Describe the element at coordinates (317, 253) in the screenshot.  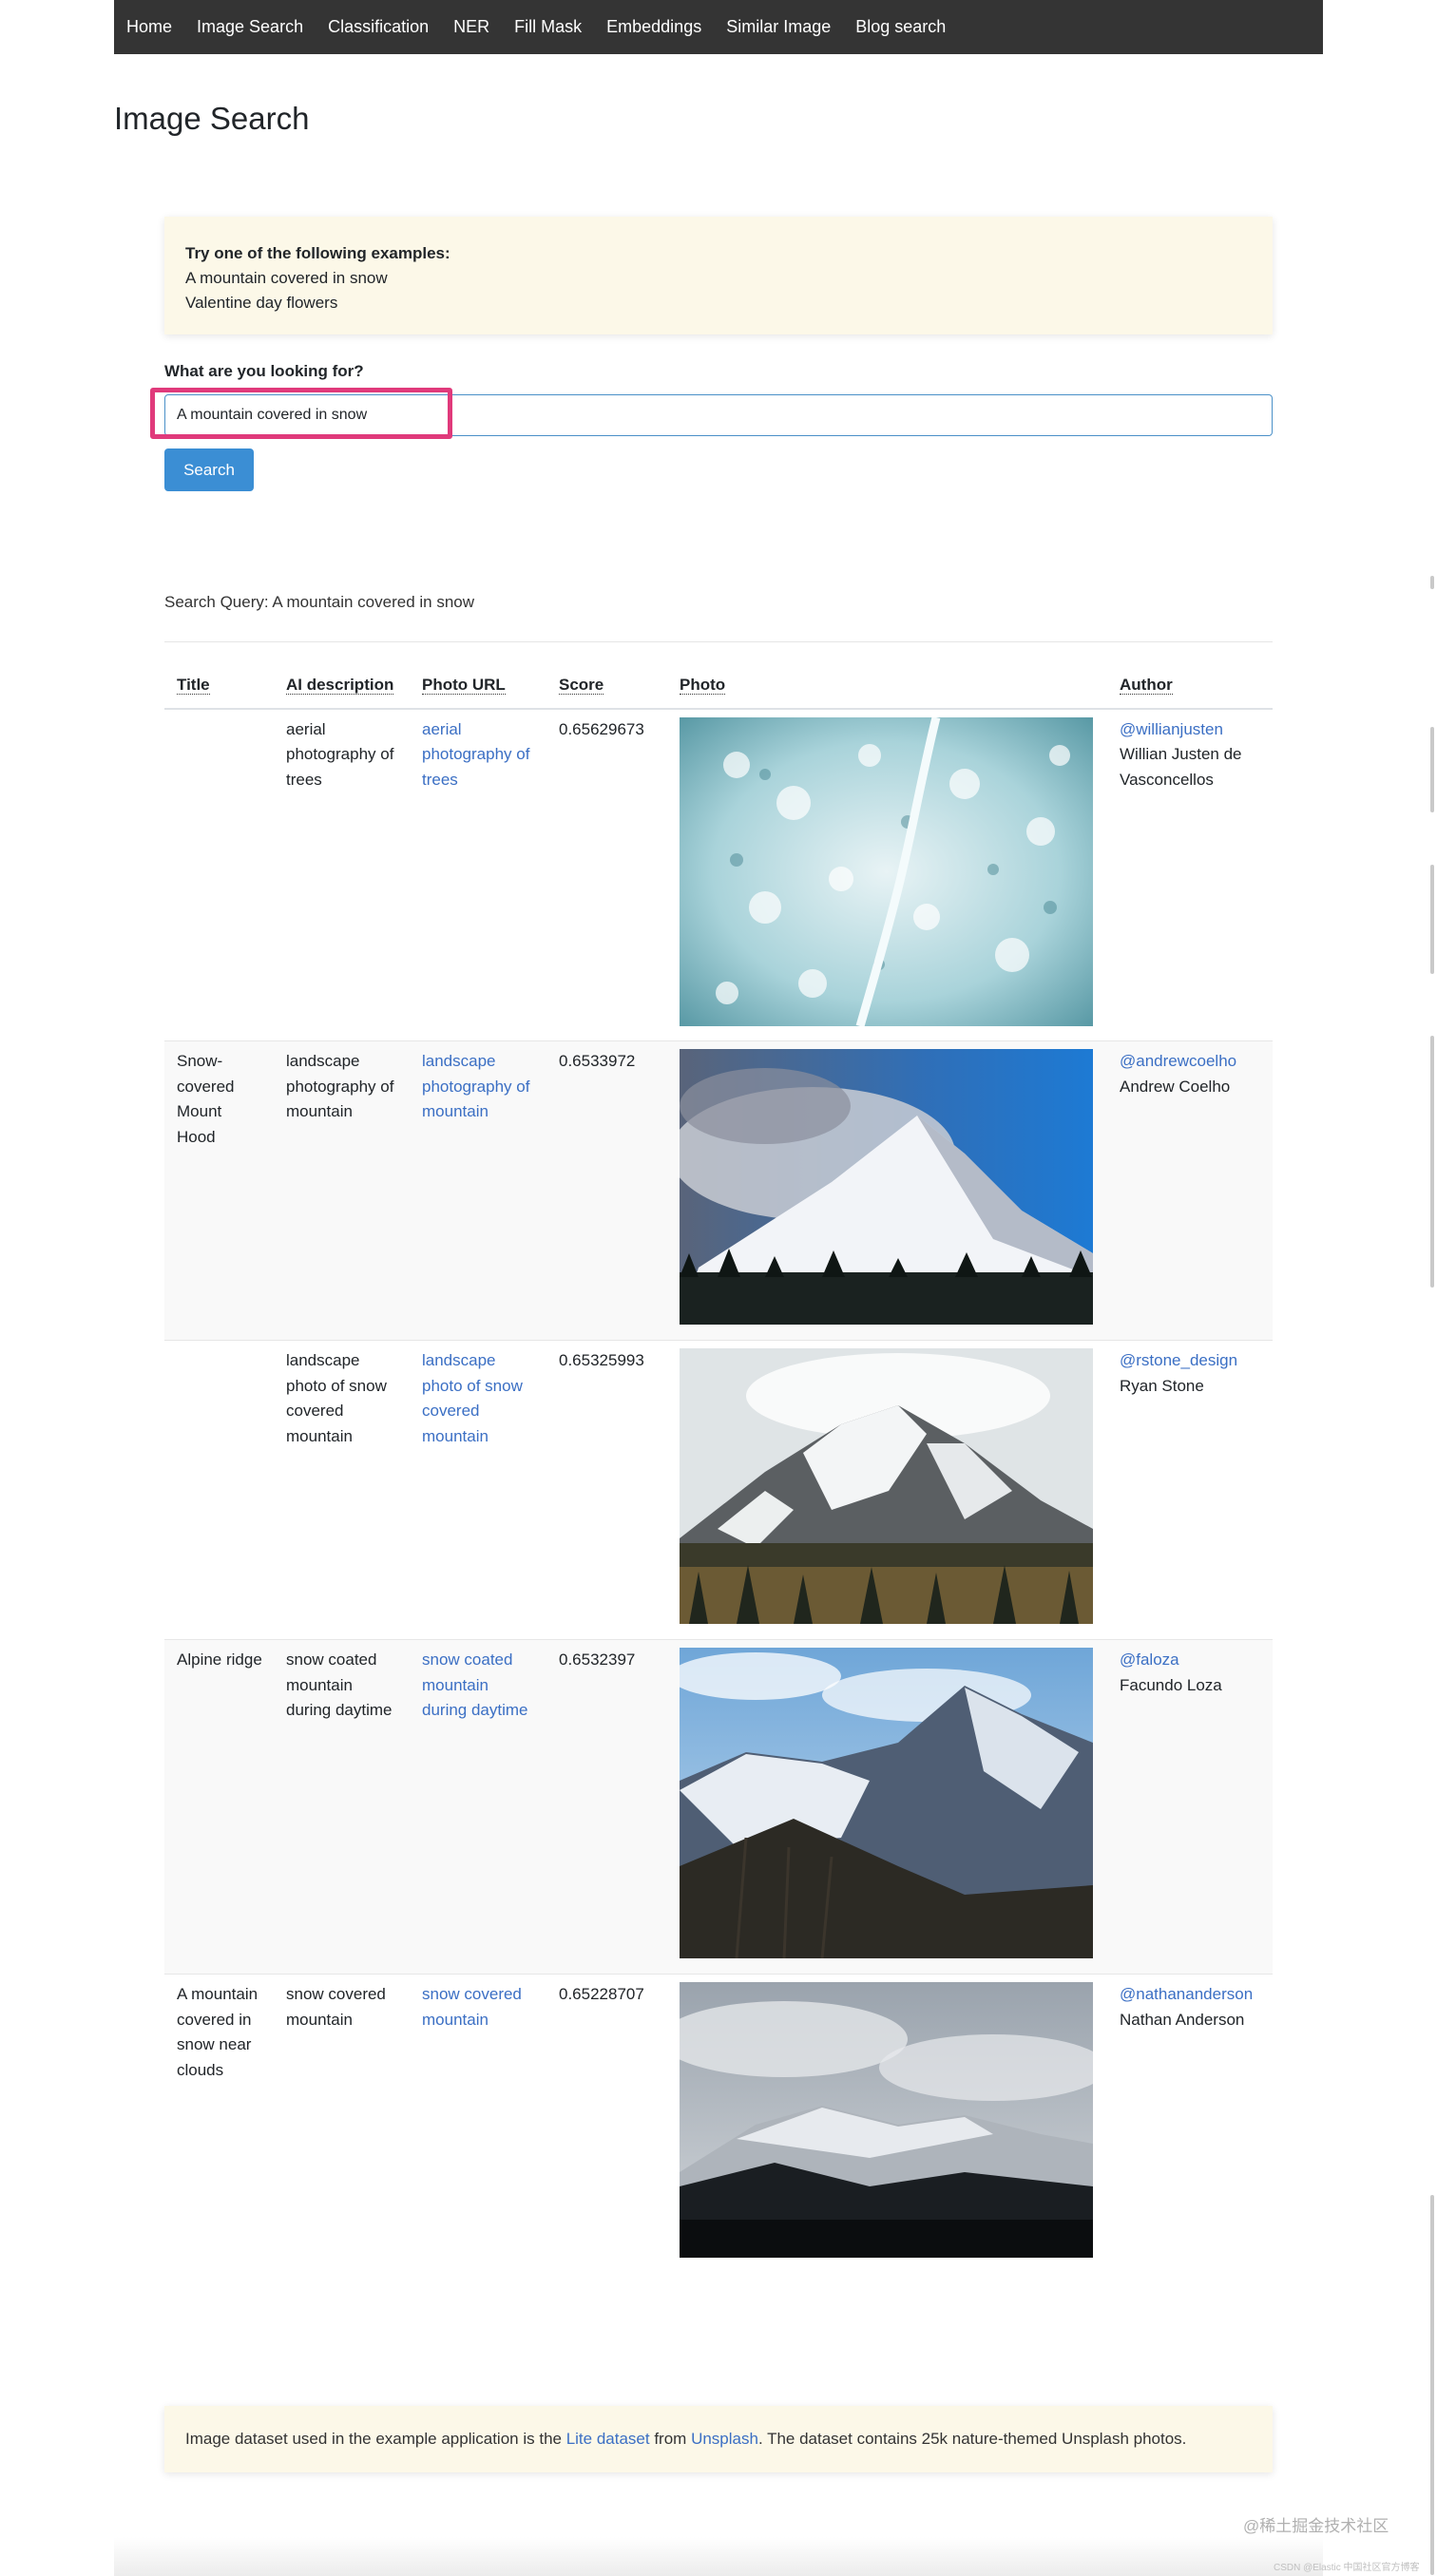
I see `examples-heading: Try one of the following examples:` at that location.